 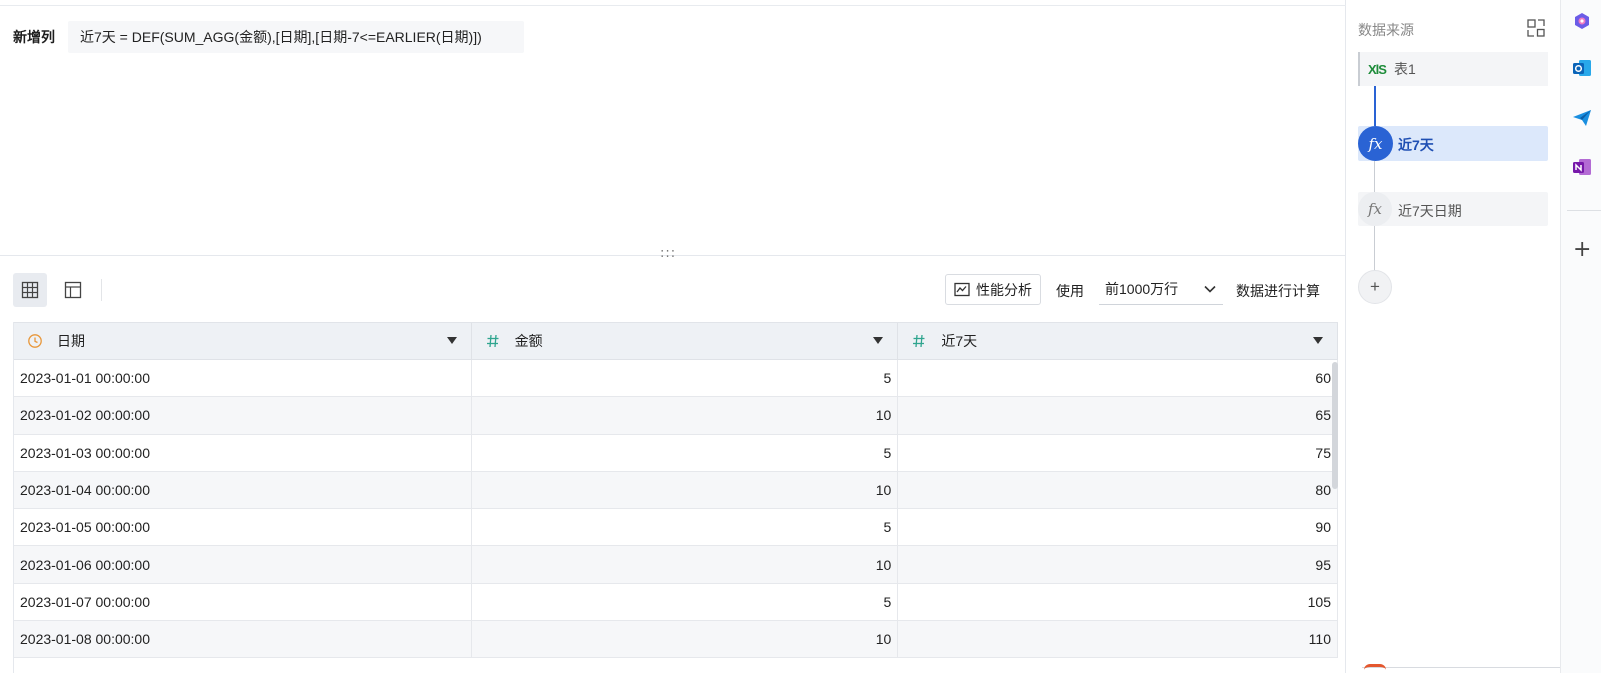 What do you see at coordinates (1386, 30) in the screenshot?
I see `panel-title: 数据来源` at bounding box center [1386, 30].